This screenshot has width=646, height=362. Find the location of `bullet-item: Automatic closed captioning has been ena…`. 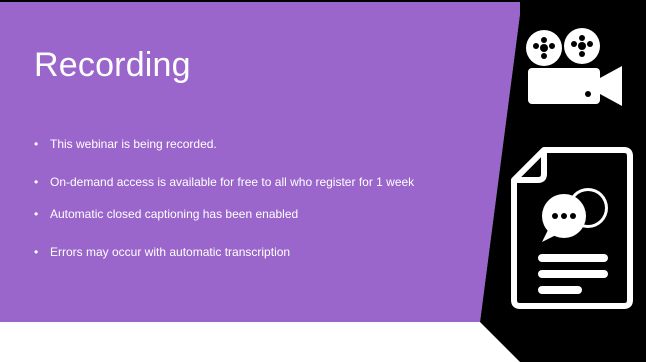

bullet-item: Automatic closed captioning has been ena… is located at coordinates (249, 214).